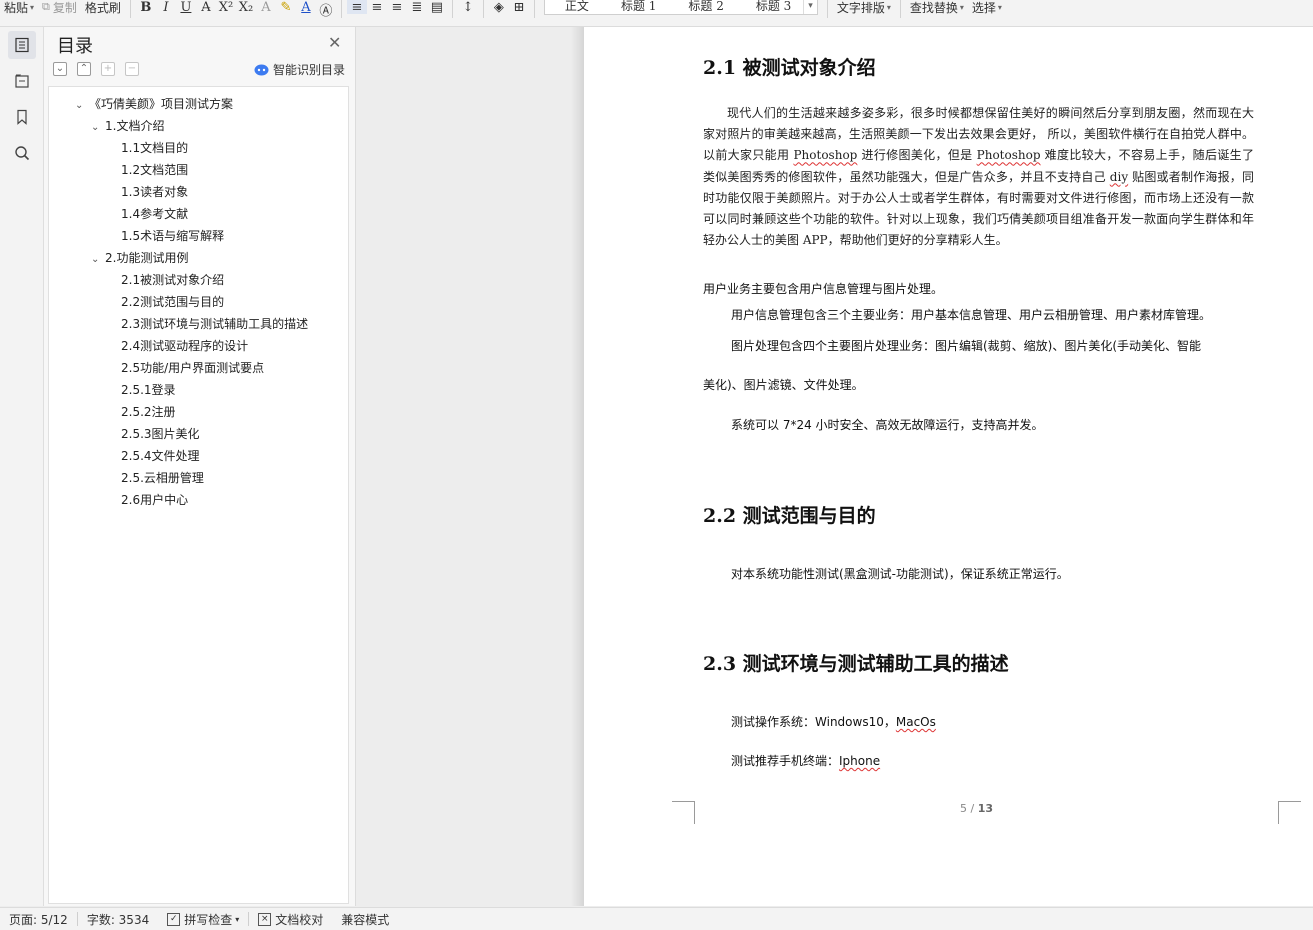  I want to click on collapse-all-icon: ⌄, so click(60, 69).